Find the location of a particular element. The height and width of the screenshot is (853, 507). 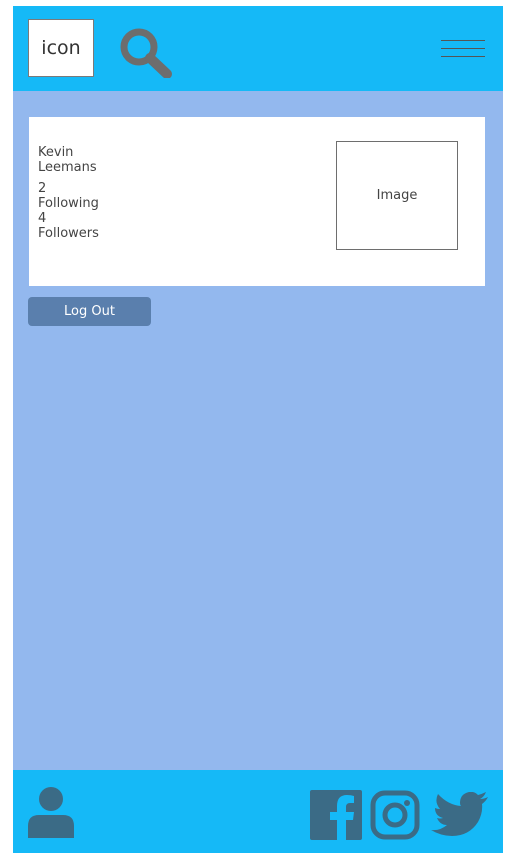

hamburger-menu-icon is located at coordinates (463, 52).